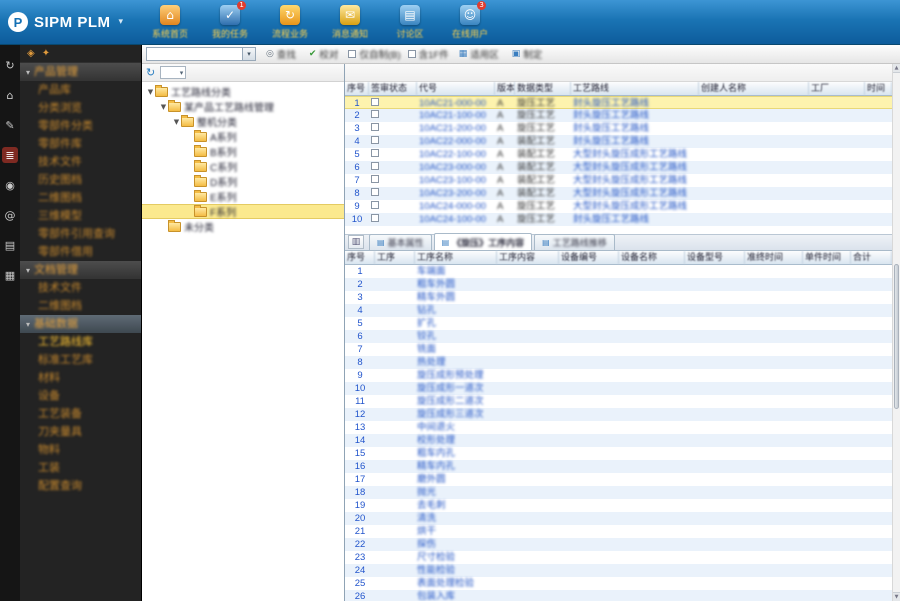 The image size is (900, 601). What do you see at coordinates (121, 22) in the screenshot?
I see `logo-caret-icon: ▾` at bounding box center [121, 22].